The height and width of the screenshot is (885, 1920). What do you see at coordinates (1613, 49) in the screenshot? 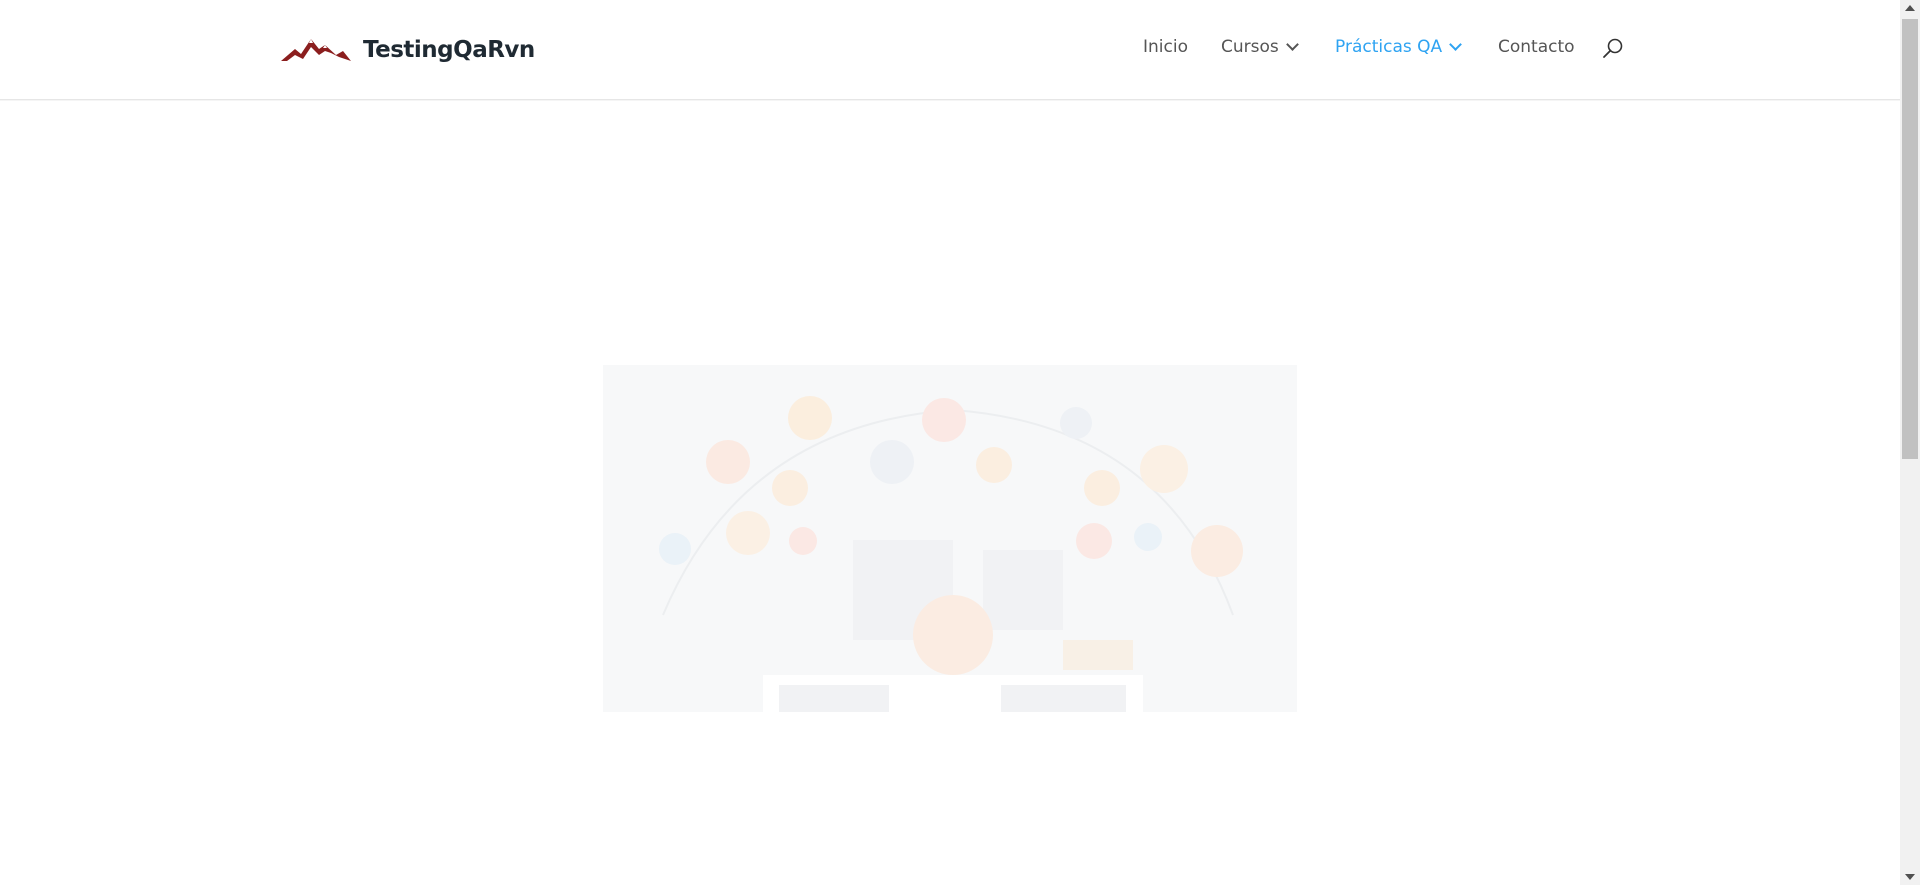
I see `search-icon` at bounding box center [1613, 49].